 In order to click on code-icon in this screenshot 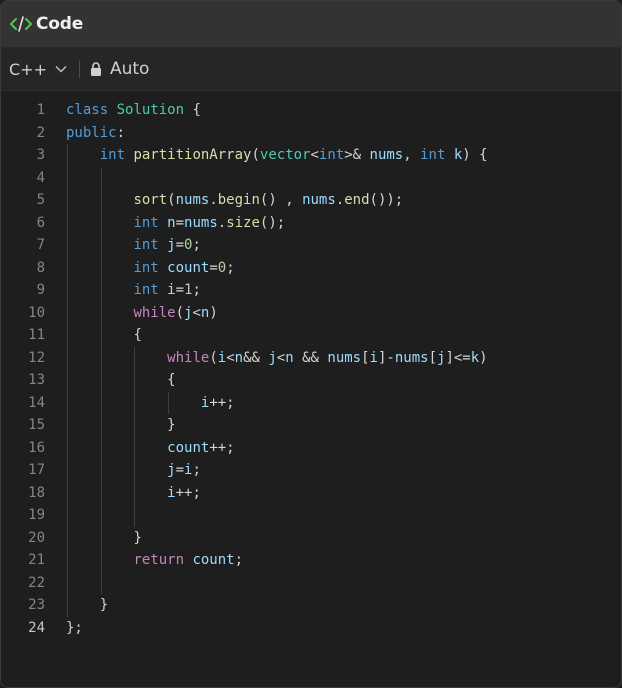, I will do `click(21, 24)`.